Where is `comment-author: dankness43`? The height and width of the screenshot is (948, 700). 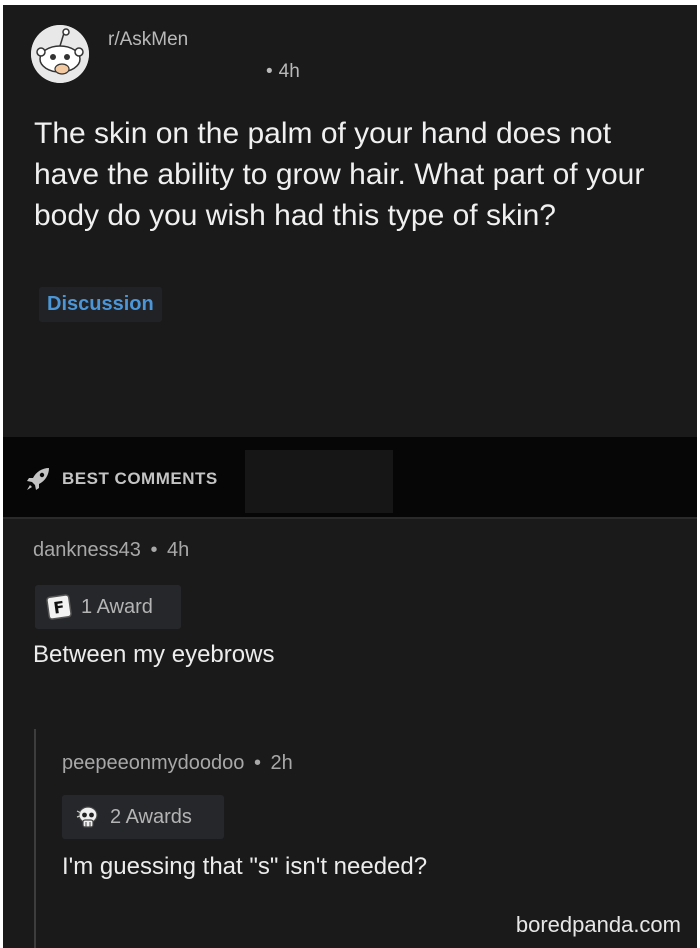 comment-author: dankness43 is located at coordinates (87, 550).